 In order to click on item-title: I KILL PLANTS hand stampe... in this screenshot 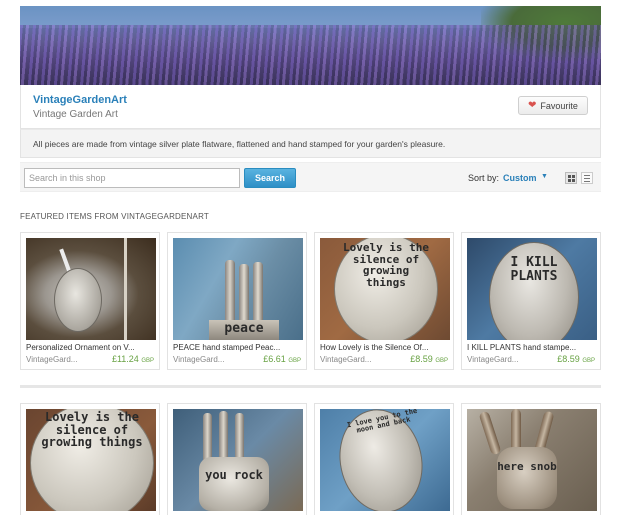, I will do `click(532, 347)`.